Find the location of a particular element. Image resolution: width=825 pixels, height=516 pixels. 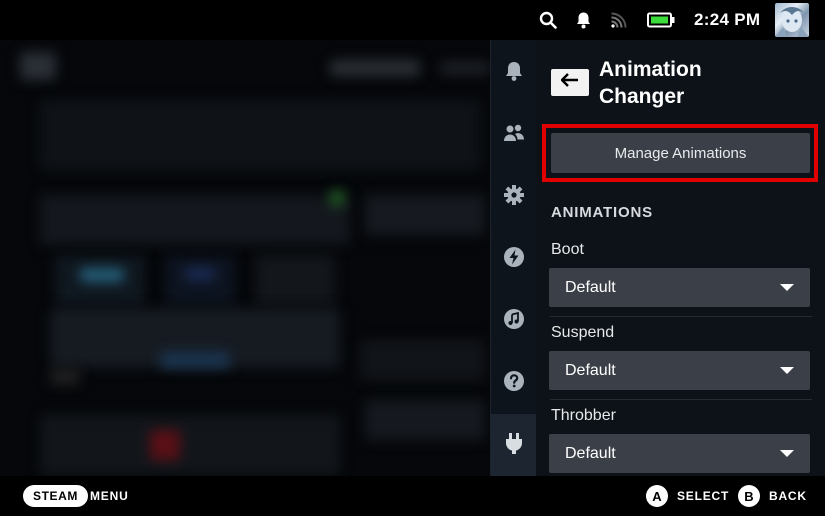

tab-settings is located at coordinates (514, 197).